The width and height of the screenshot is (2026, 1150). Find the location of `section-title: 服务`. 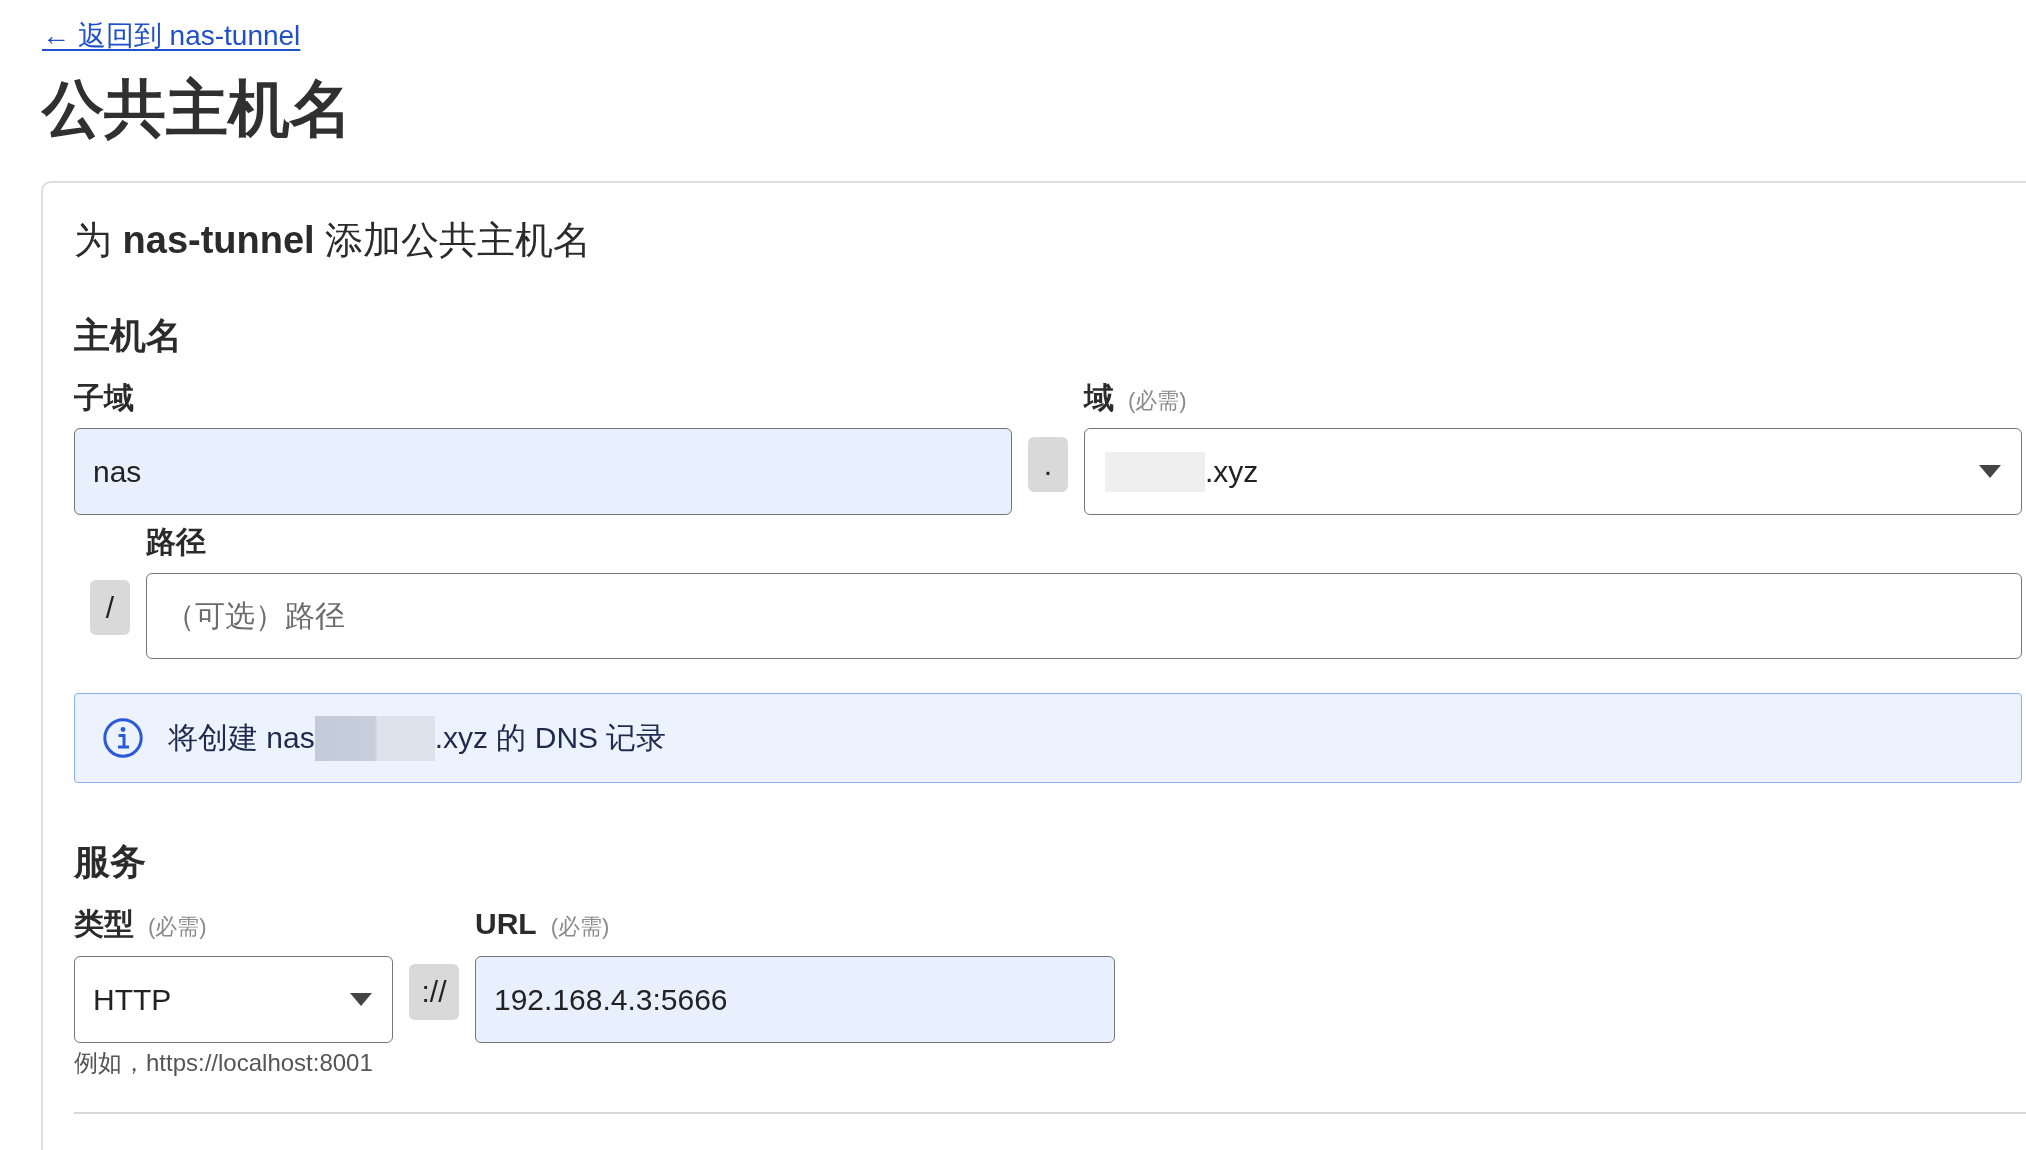

section-title: 服务 is located at coordinates (110, 862).